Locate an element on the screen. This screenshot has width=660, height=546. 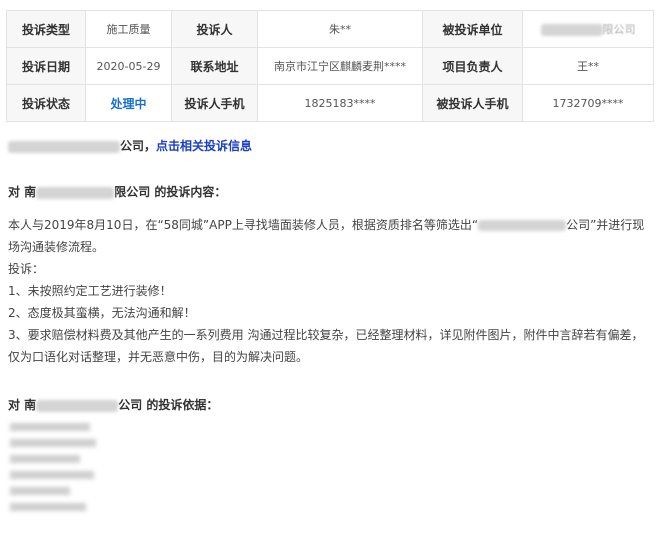
attachment-images is located at coordinates (55, 471).